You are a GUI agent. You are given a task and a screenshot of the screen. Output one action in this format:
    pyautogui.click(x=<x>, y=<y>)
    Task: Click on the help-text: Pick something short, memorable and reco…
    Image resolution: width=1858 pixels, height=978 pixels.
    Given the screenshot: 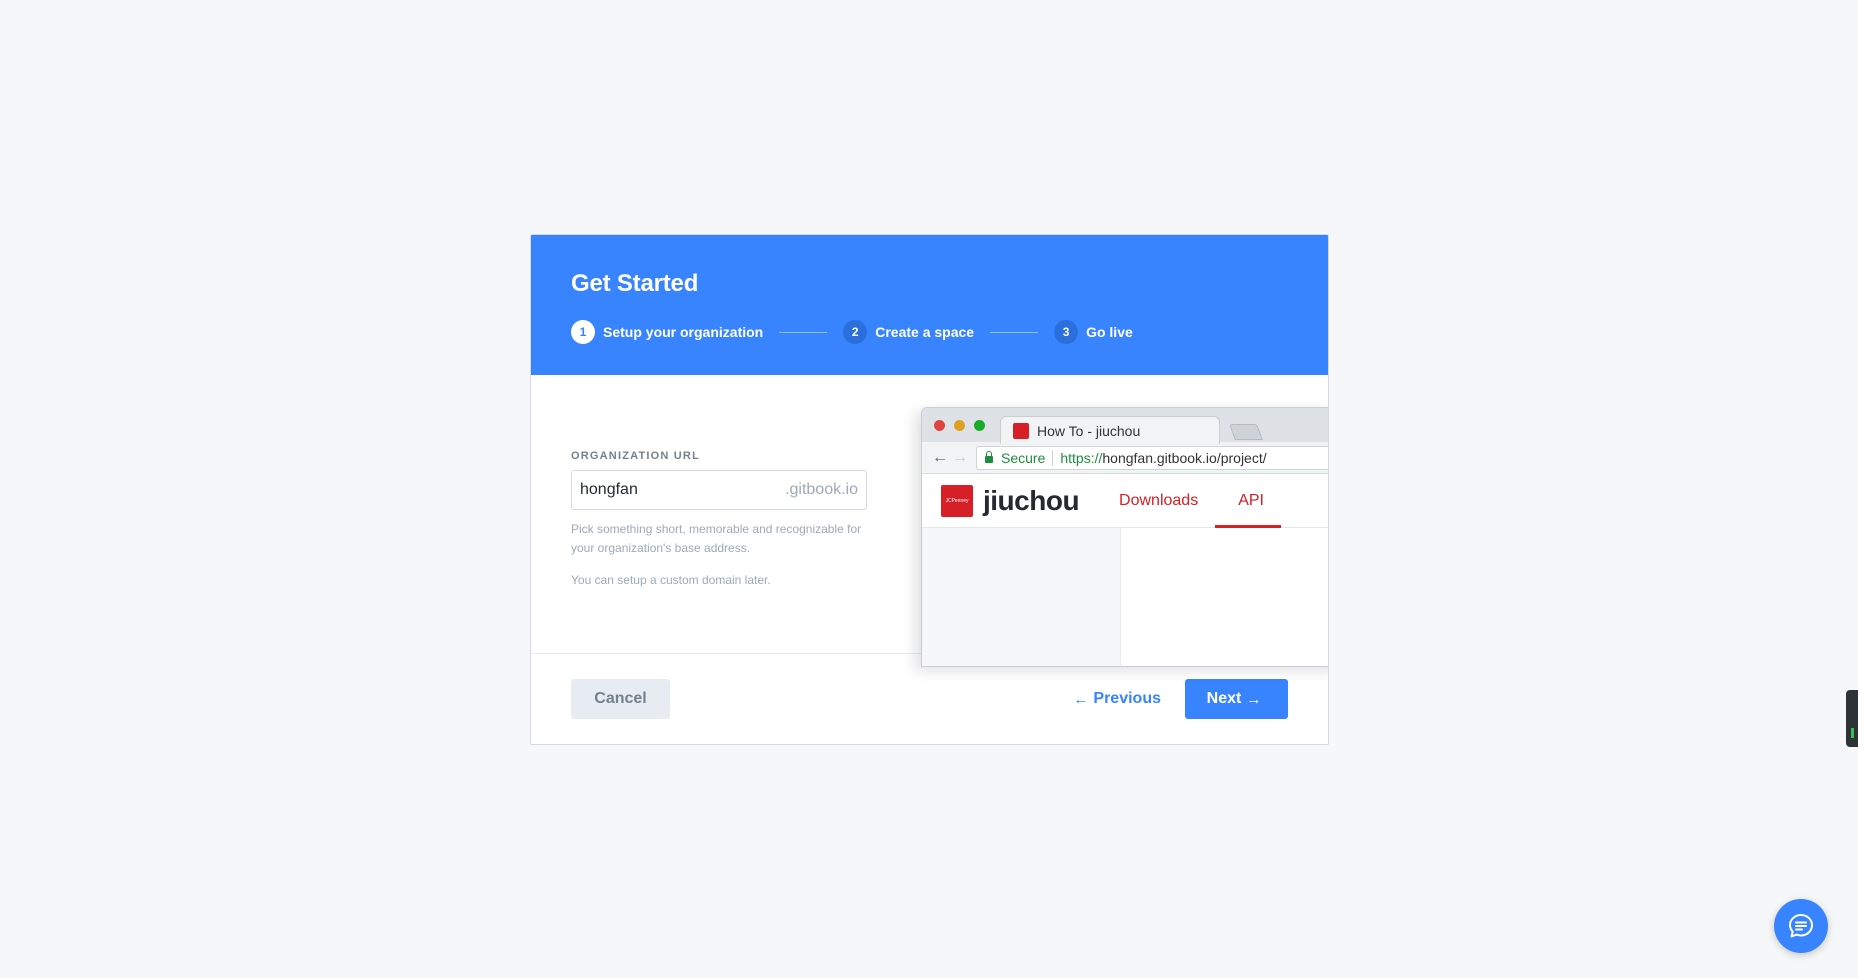 What is the action you would take?
    pyautogui.click(x=716, y=538)
    